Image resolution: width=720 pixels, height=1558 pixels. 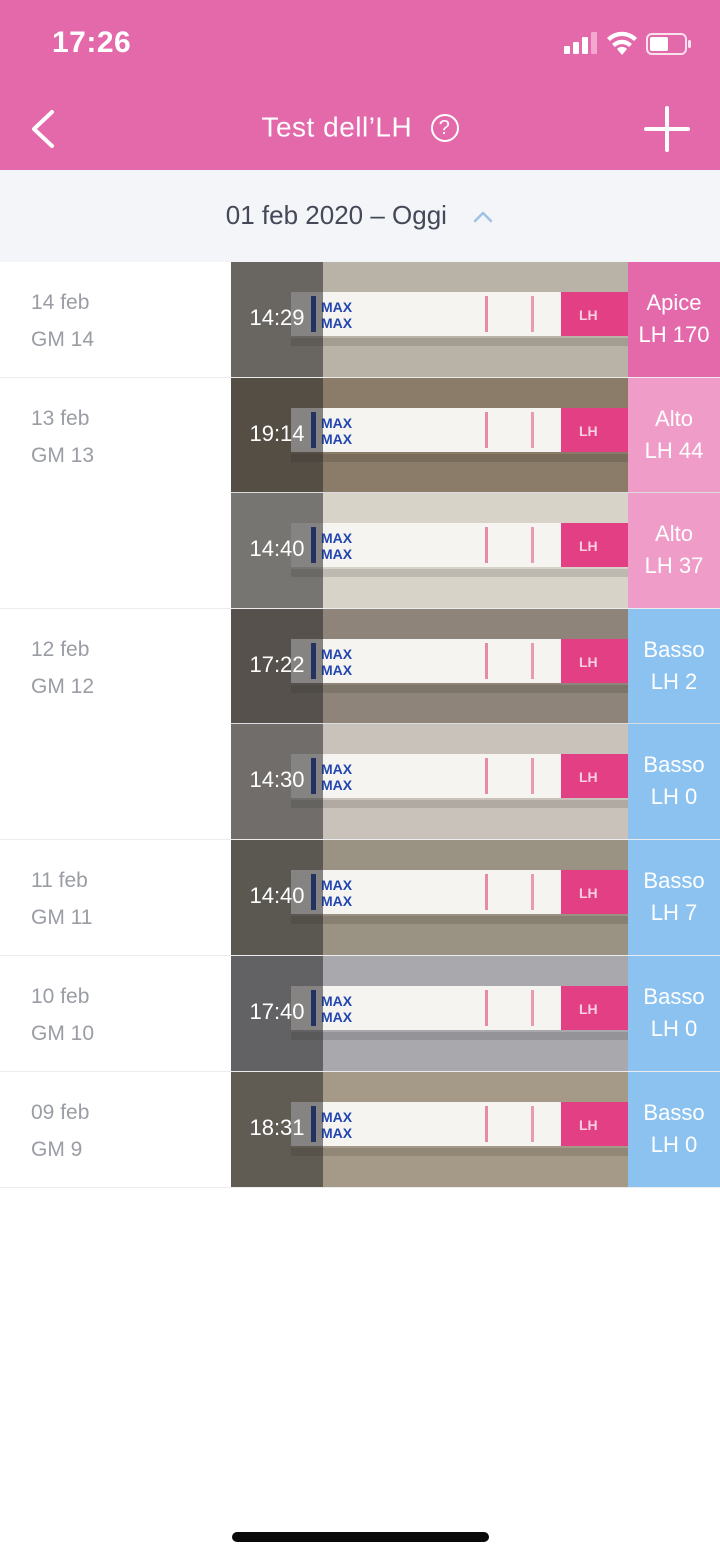 I want to click on day-date: 11 feb, so click(x=59, y=880).